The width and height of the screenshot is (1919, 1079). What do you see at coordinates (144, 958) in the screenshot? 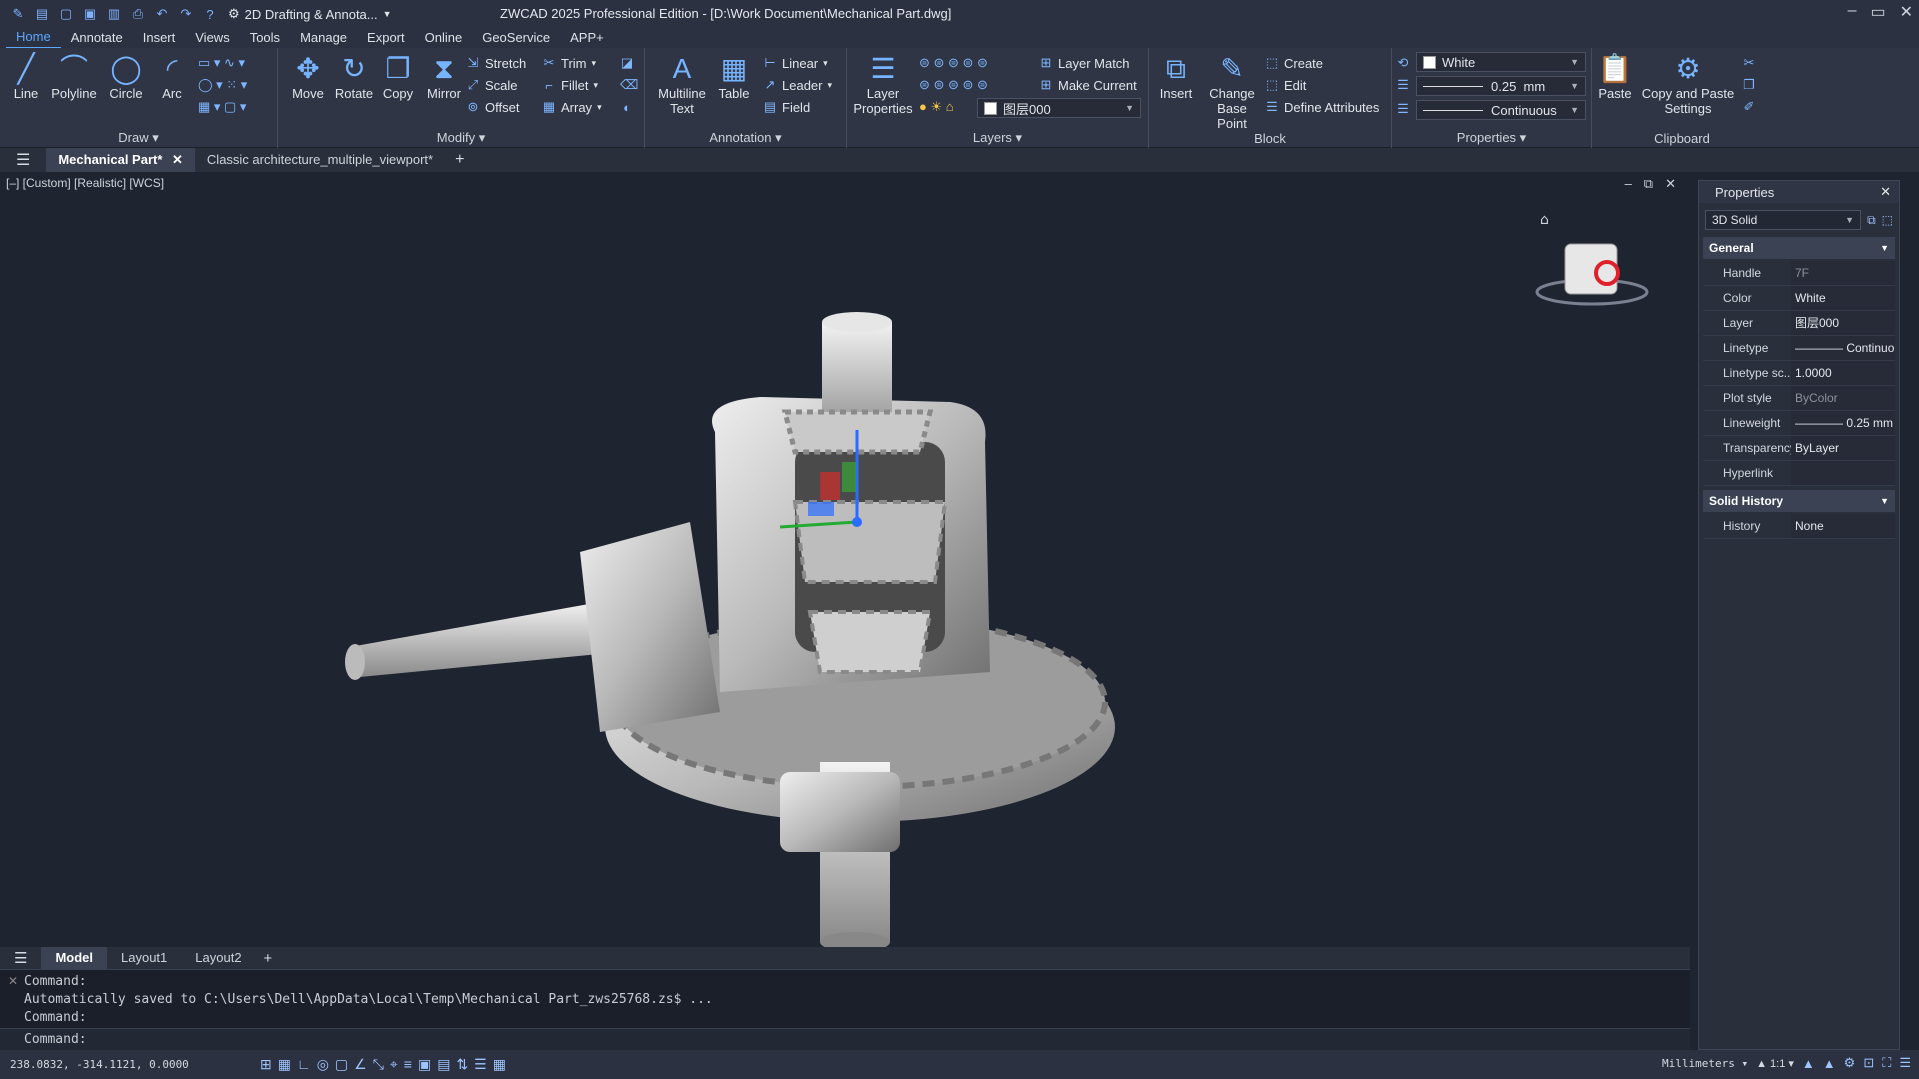
I see `tab-layout1: Layout1` at bounding box center [144, 958].